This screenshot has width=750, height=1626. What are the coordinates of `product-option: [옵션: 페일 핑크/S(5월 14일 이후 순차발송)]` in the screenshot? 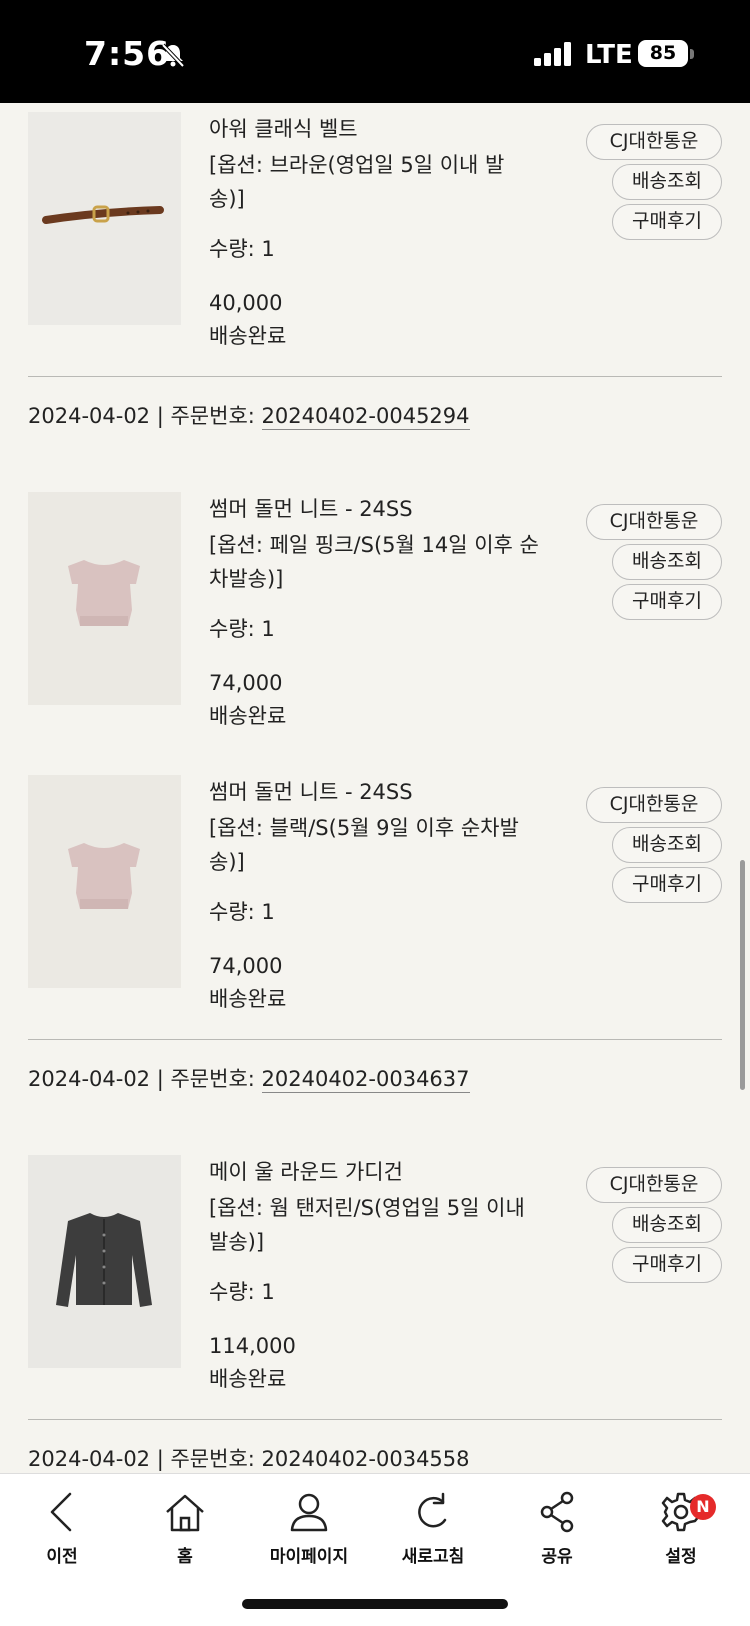 It's located at (374, 562).